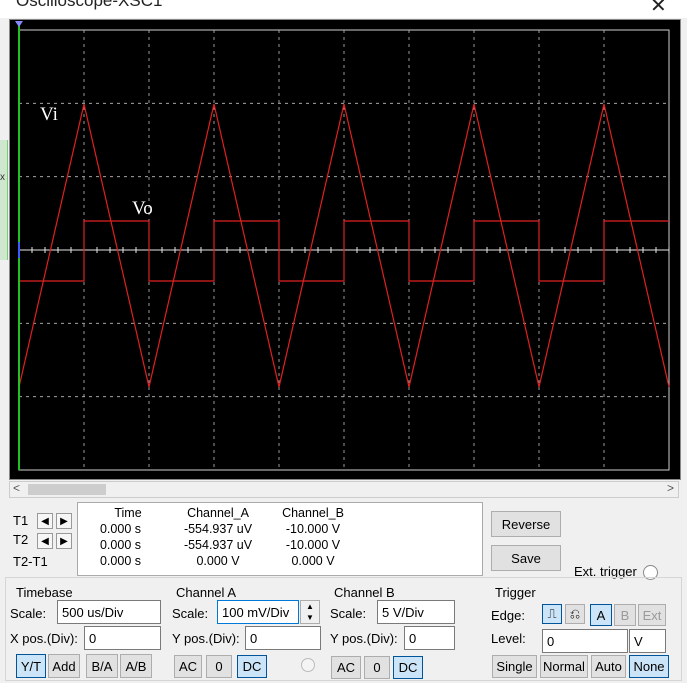  What do you see at coordinates (348, 613) in the screenshot?
I see `channel-b-scale-label: Scale:` at bounding box center [348, 613].